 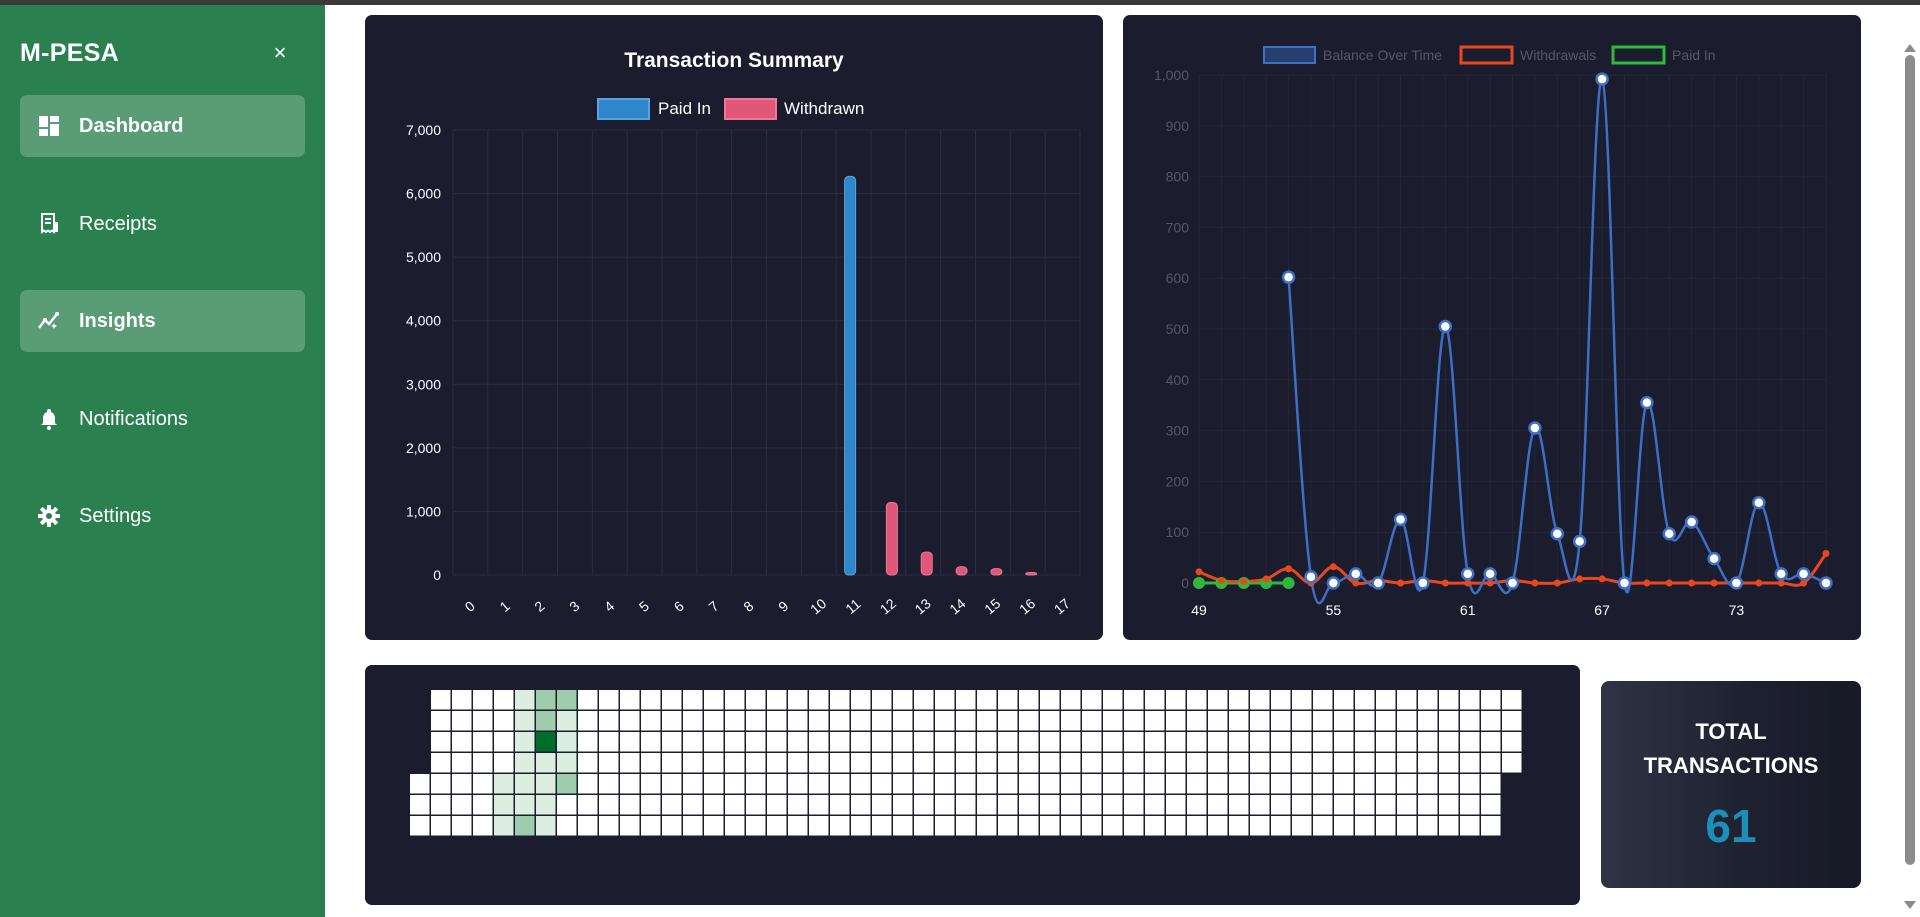 What do you see at coordinates (162, 516) in the screenshot?
I see `sidebar-item-settings: Settings` at bounding box center [162, 516].